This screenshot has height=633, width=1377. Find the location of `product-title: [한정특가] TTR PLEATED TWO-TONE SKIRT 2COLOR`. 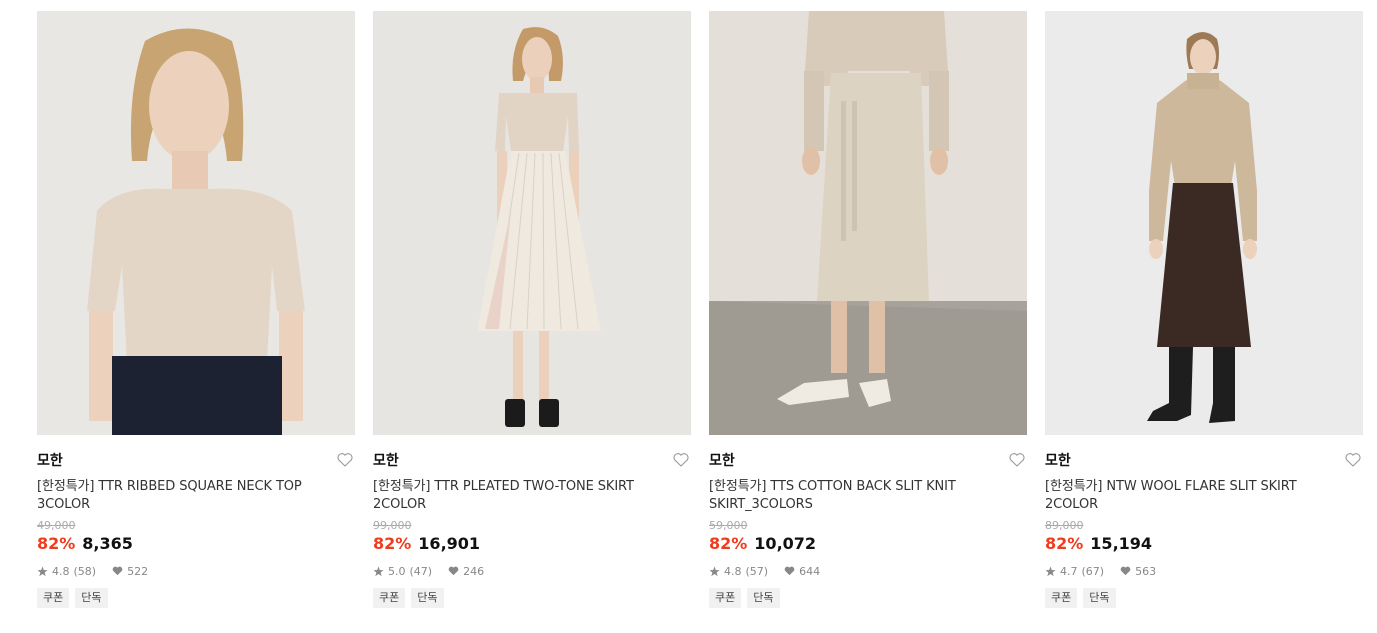

product-title: [한정특가] TTR PLEATED TWO-TONE SKIRT 2COLOR is located at coordinates (523, 496).